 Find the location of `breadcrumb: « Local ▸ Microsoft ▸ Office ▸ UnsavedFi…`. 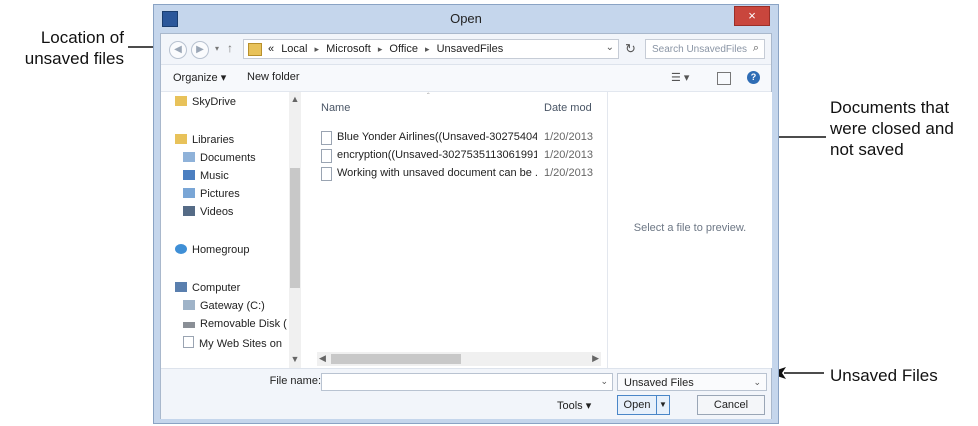

breadcrumb: « Local ▸ Microsoft ▸ Office ▸ UnsavedFi… is located at coordinates (387, 49).